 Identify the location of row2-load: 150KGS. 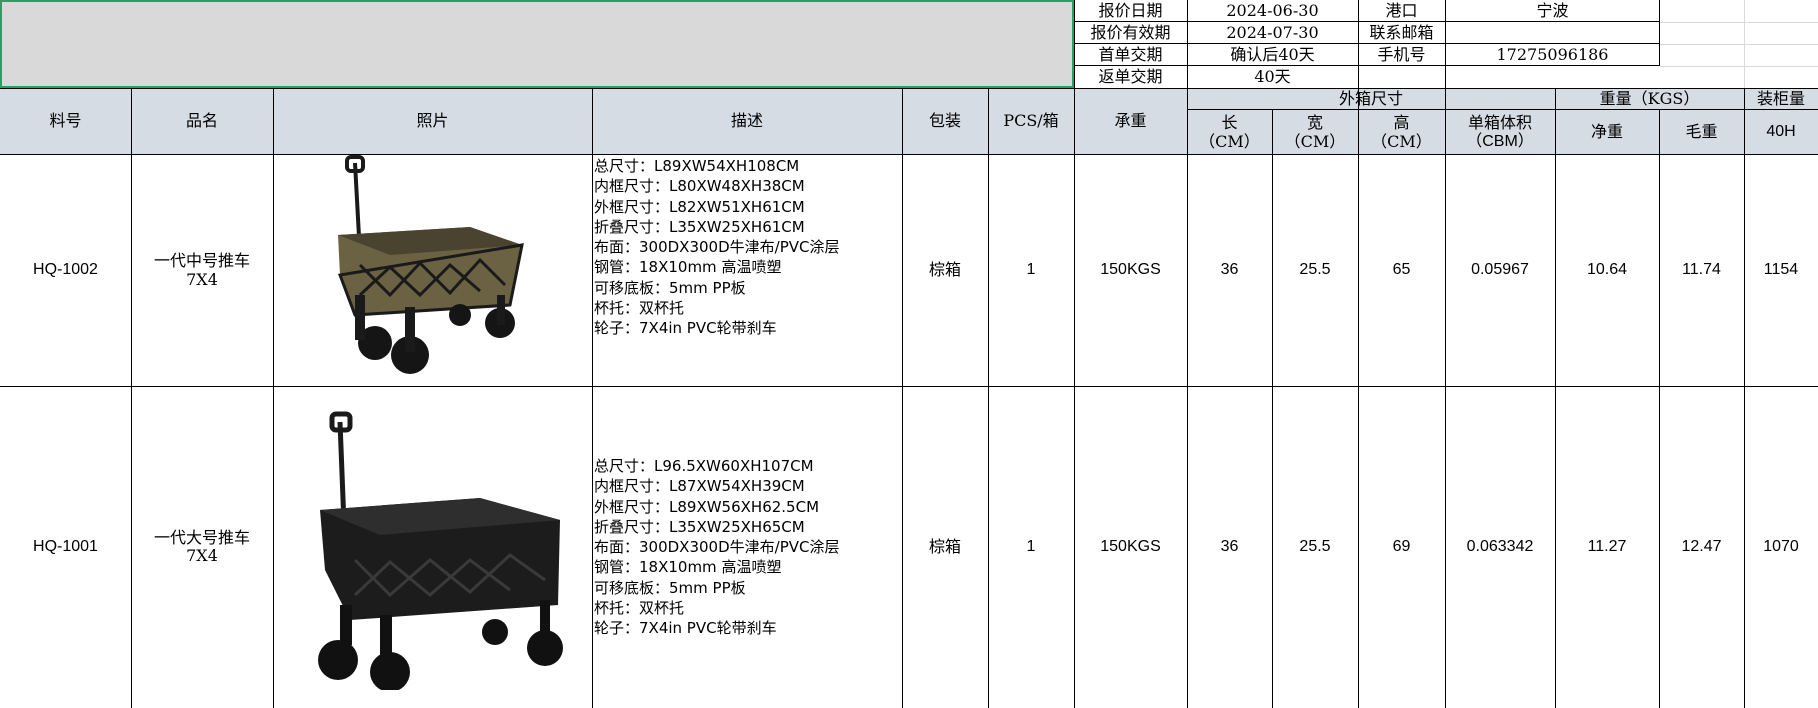
(1130, 547).